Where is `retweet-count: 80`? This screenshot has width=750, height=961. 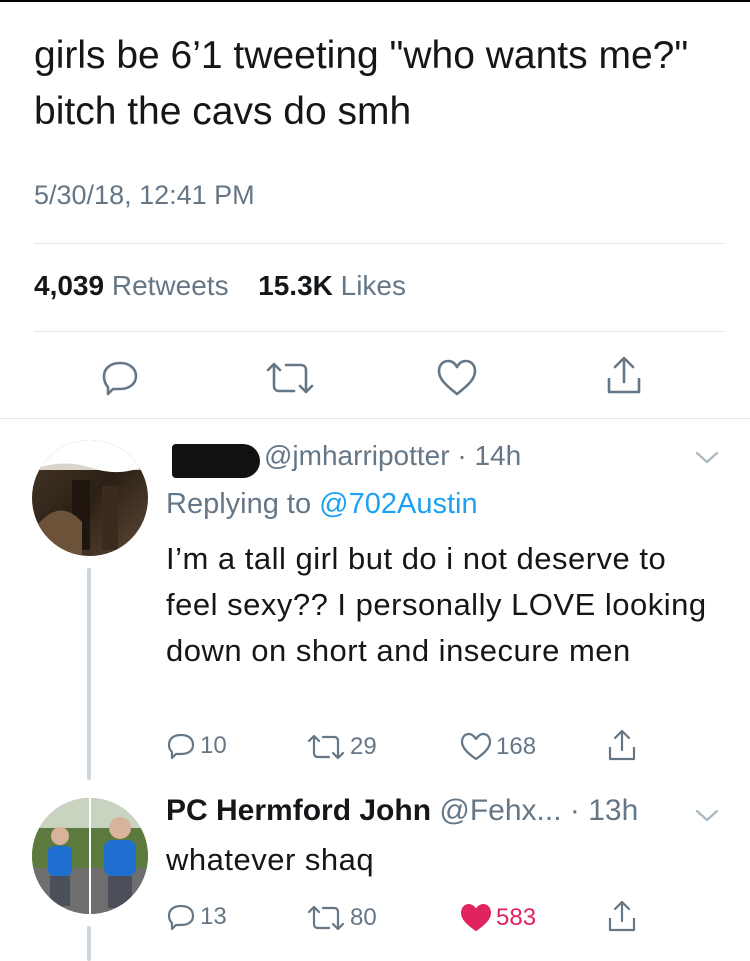
retweet-count: 80 is located at coordinates (363, 917).